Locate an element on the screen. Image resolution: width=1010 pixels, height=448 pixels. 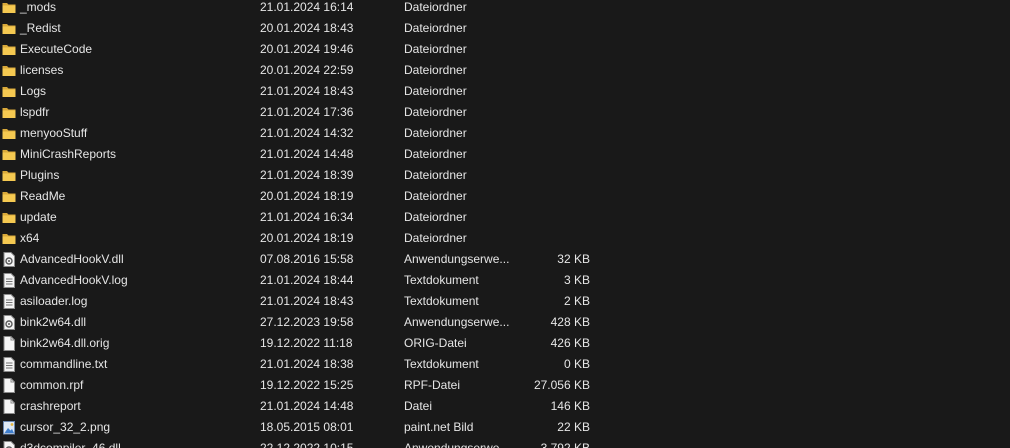
file-date: 21.01.2024 18:39 is located at coordinates (307, 175).